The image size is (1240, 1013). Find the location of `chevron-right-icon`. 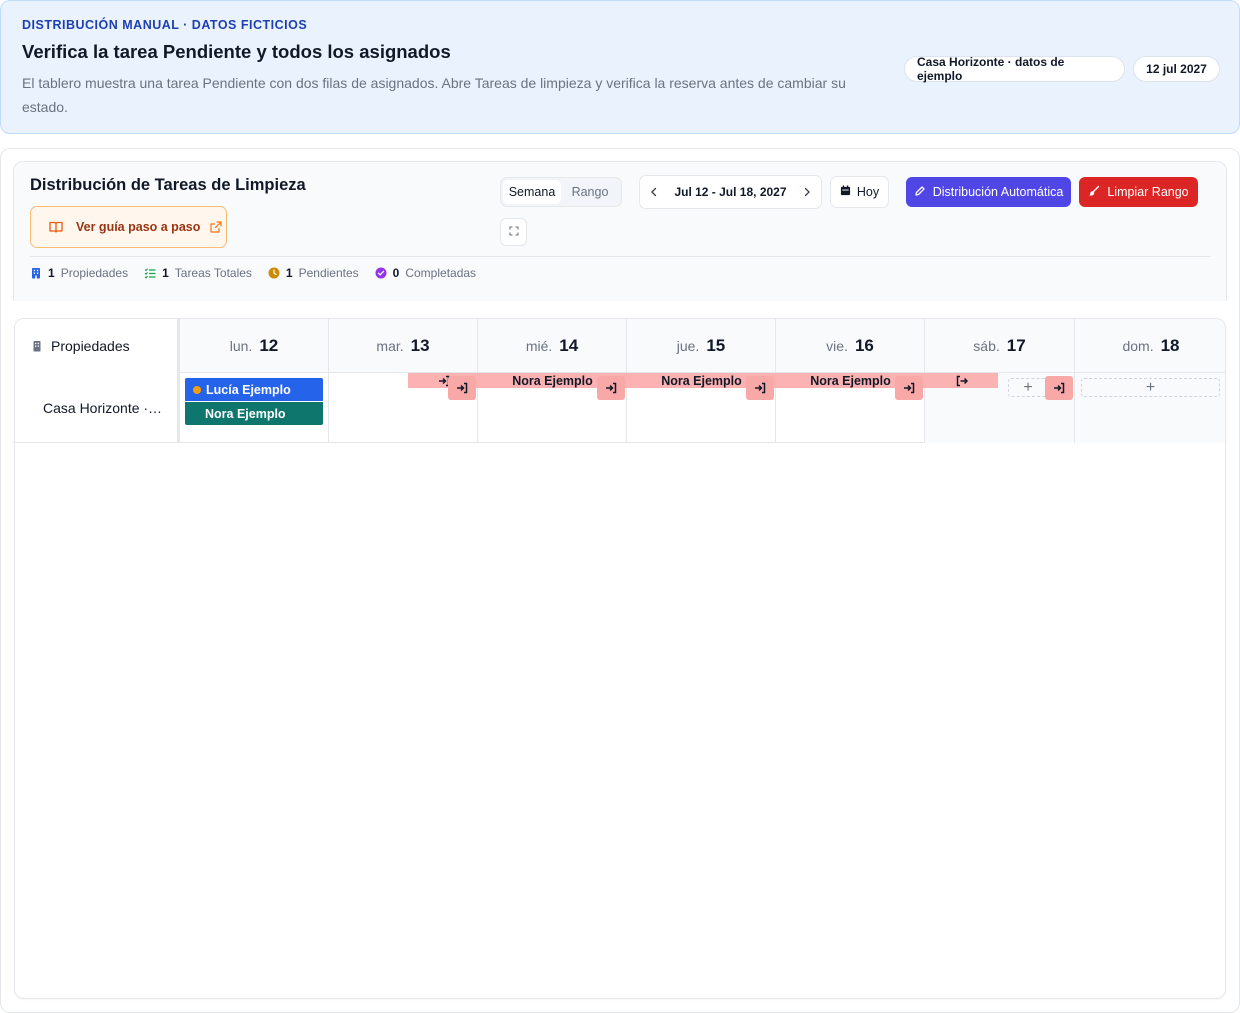

chevron-right-icon is located at coordinates (807, 192).